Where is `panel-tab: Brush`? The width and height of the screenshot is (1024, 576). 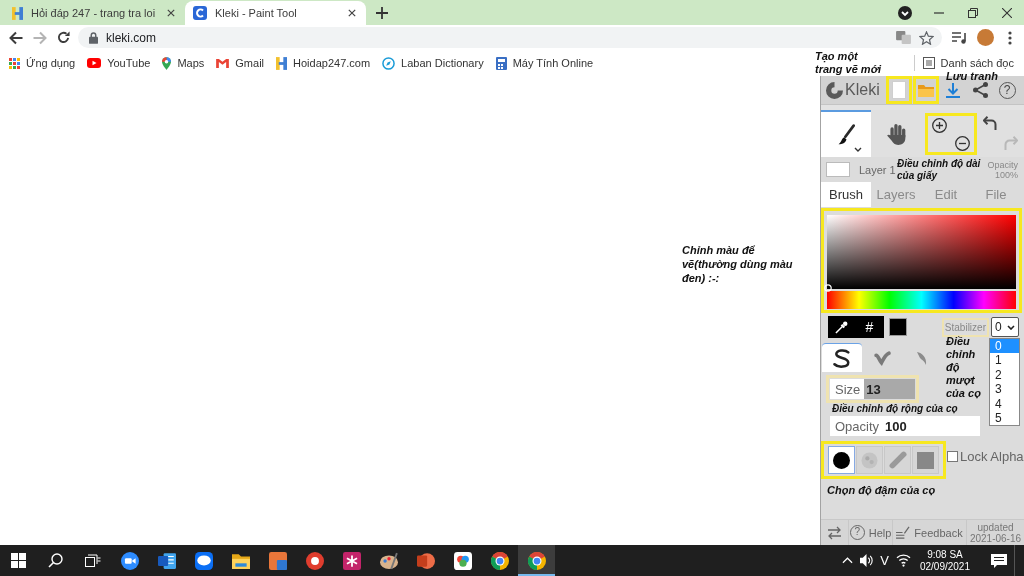
panel-tab: Brush is located at coordinates (846, 194).